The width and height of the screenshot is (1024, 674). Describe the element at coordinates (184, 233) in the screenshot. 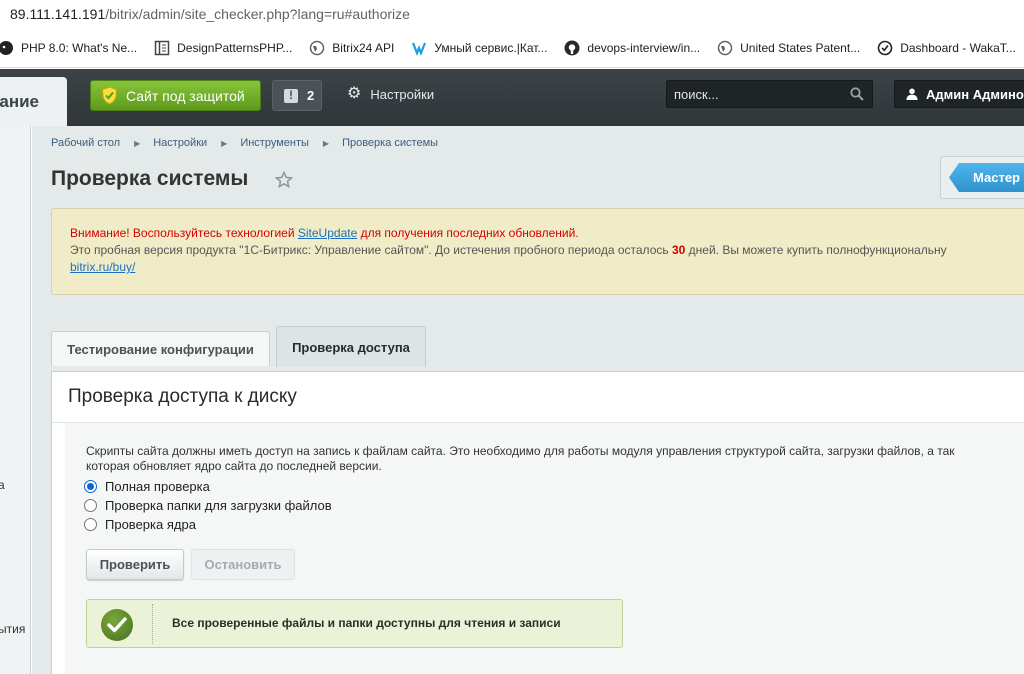

I see `notice-warning-before: Внимание! Воспользуйтесь технологией` at that location.